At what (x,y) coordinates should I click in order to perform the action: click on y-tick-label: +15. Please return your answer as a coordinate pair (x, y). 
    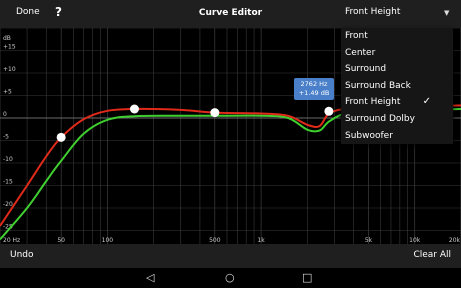
    Looking at the image, I should click on (9, 47).